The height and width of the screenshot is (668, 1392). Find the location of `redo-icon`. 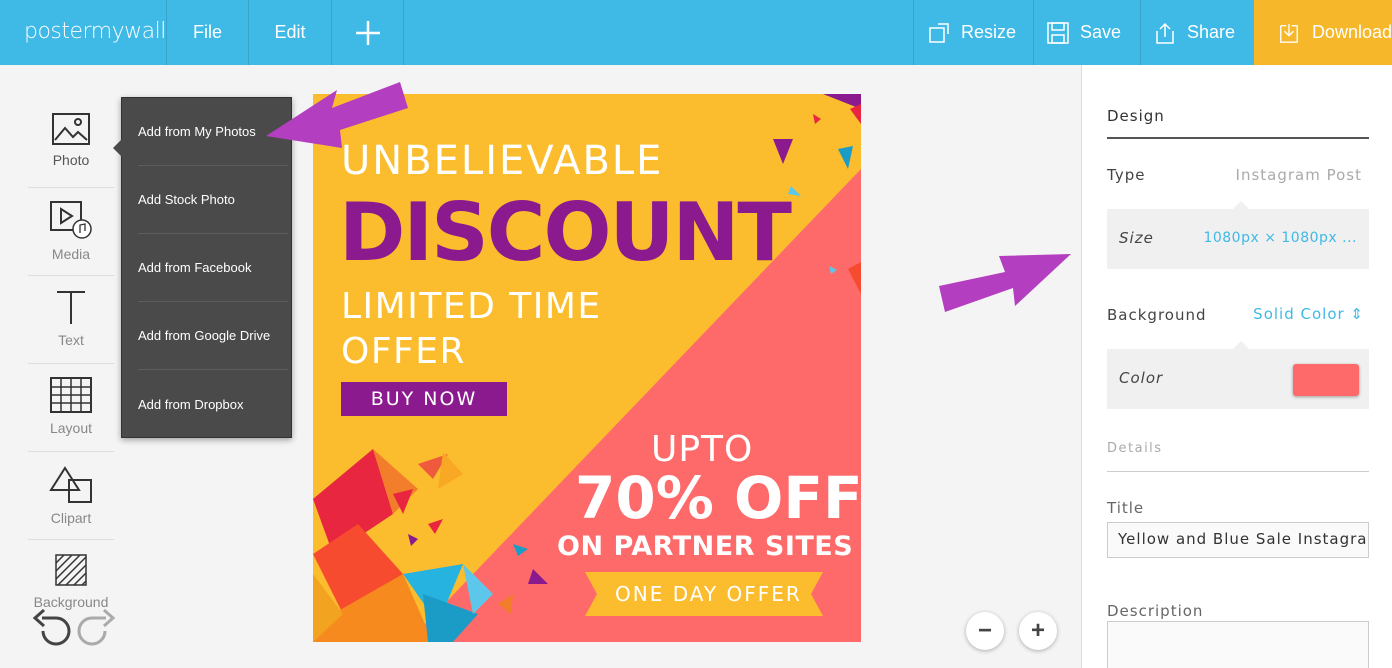

redo-icon is located at coordinates (98, 630).